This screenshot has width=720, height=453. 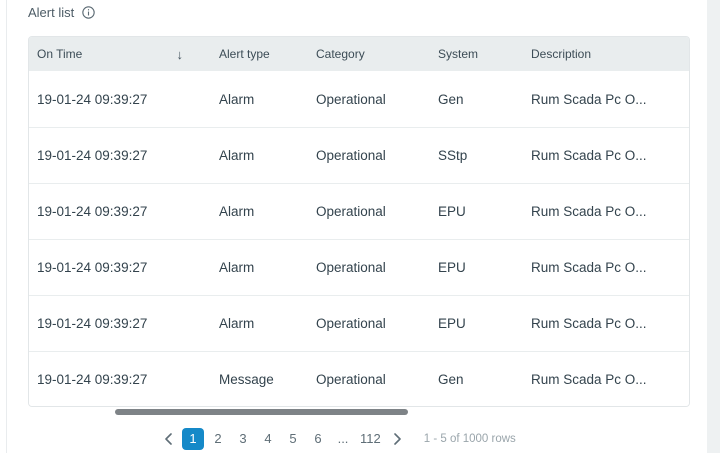 I want to click on pagination: 1 2 3 4 5 6... 112 1 - 5 of 1000 rows, so click(x=336, y=438).